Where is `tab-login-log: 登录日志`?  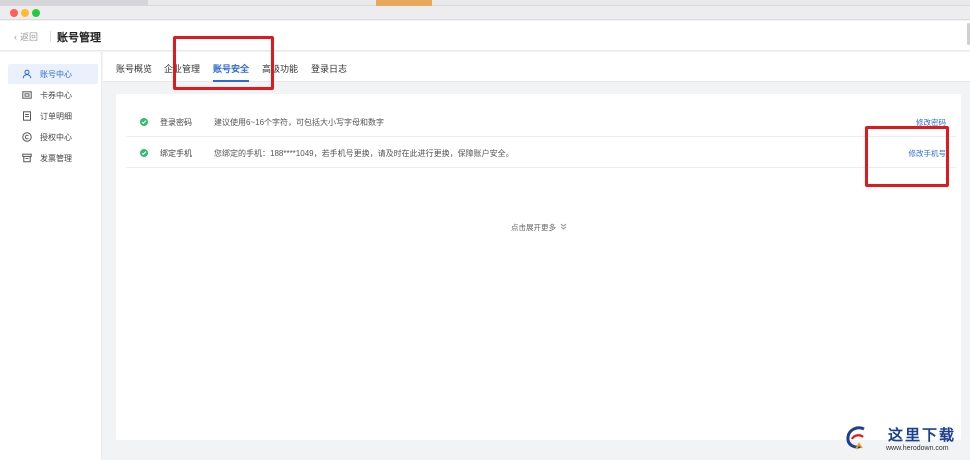 tab-login-log: 登录日志 is located at coordinates (329, 72).